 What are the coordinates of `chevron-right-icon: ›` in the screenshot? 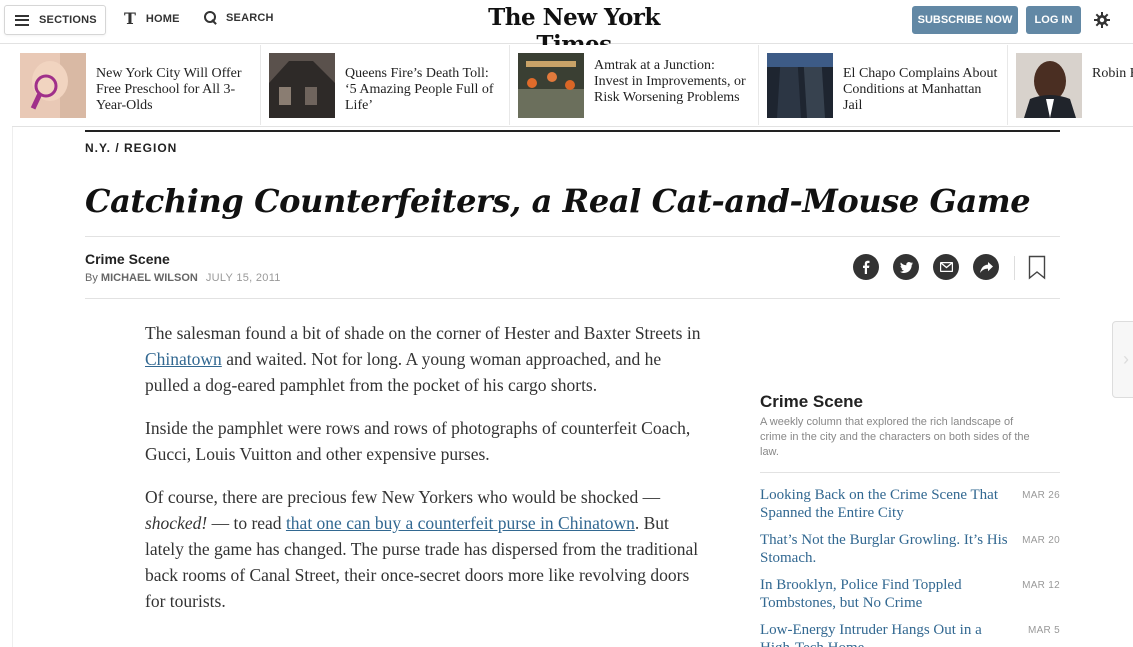 It's located at (1126, 359).